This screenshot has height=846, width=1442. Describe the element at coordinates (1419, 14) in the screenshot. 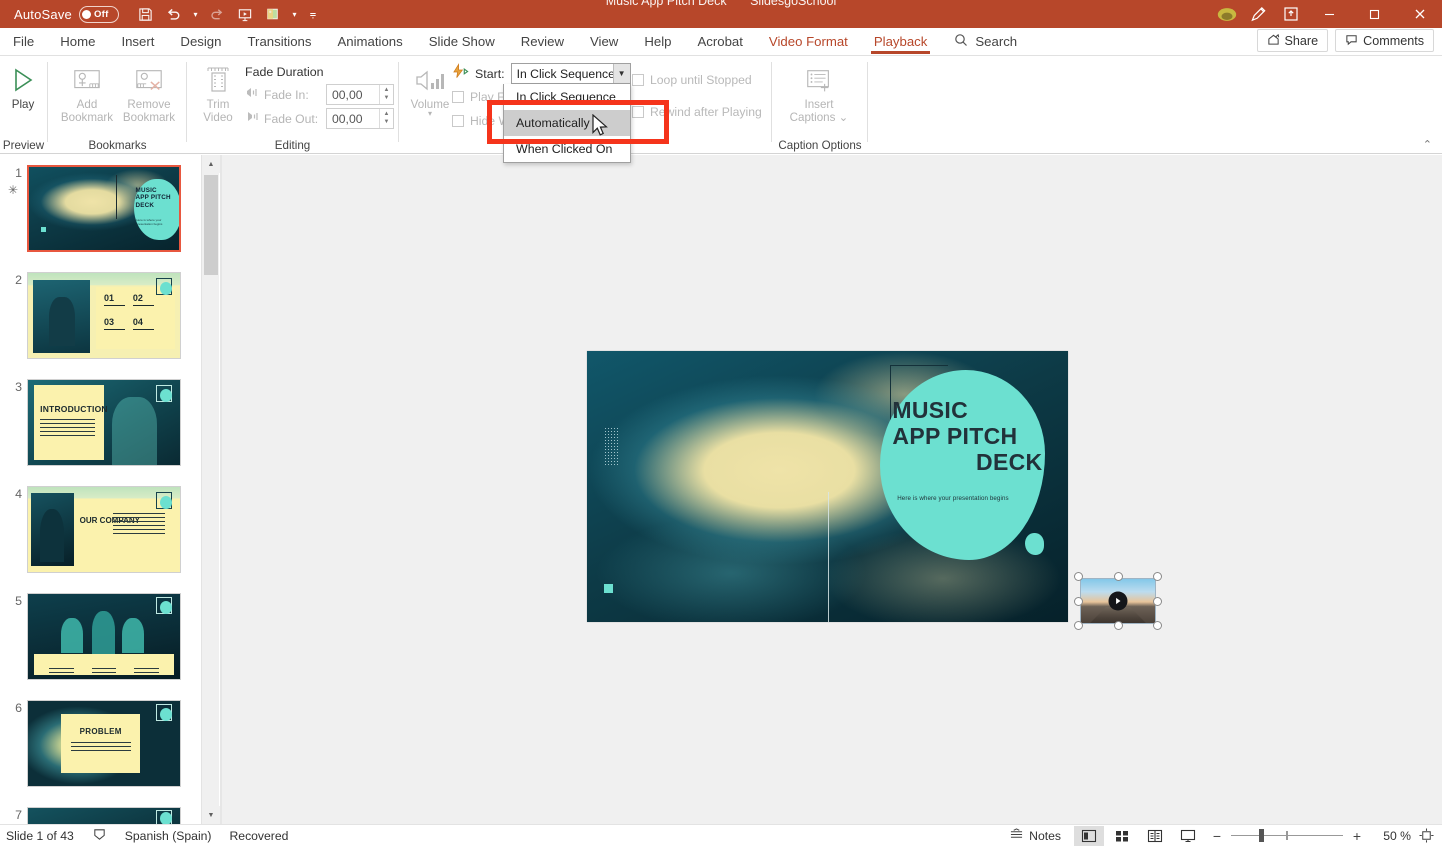

I see `close-button` at that location.